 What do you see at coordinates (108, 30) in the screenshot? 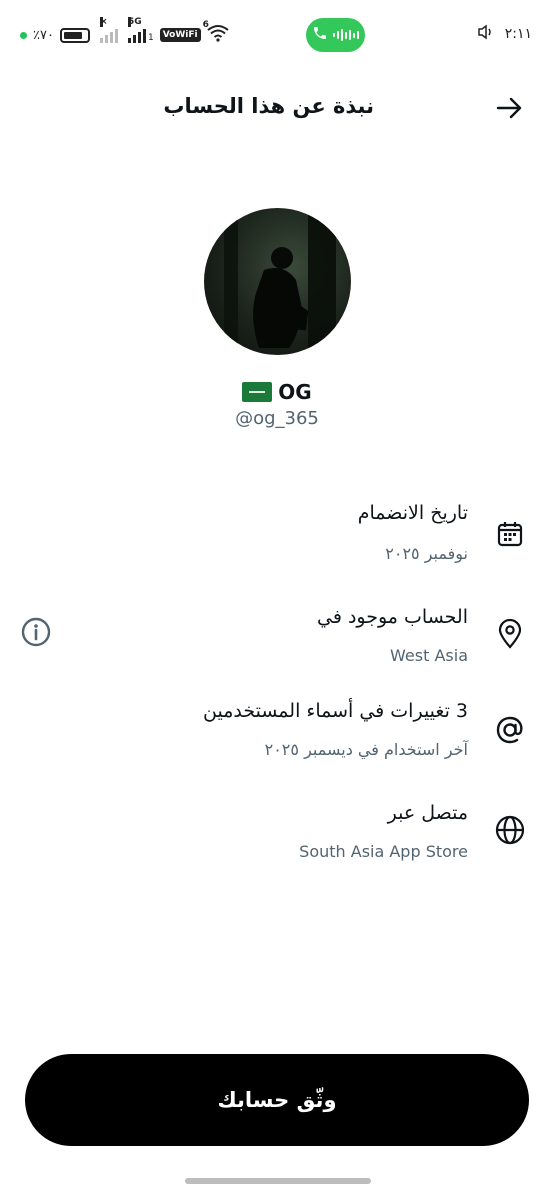
I see `signal-strength-icon: ×` at bounding box center [108, 30].